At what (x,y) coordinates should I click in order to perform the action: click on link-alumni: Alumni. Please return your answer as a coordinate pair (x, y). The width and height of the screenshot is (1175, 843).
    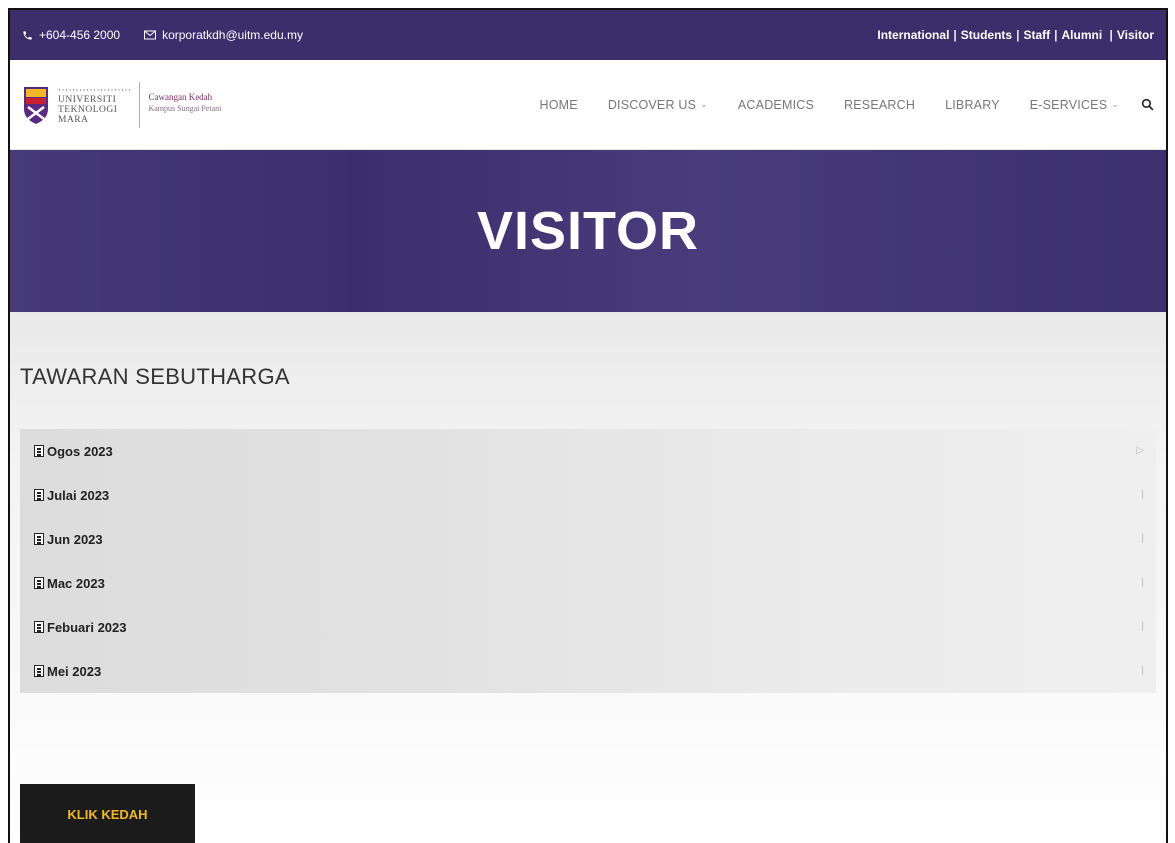
    Looking at the image, I should click on (1082, 35).